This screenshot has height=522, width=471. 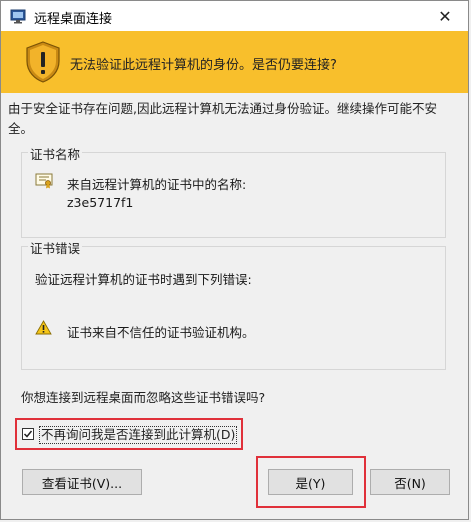 What do you see at coordinates (161, 332) in the screenshot?
I see `cert-error-item: 证书来自不信任的证书验证机构。` at bounding box center [161, 332].